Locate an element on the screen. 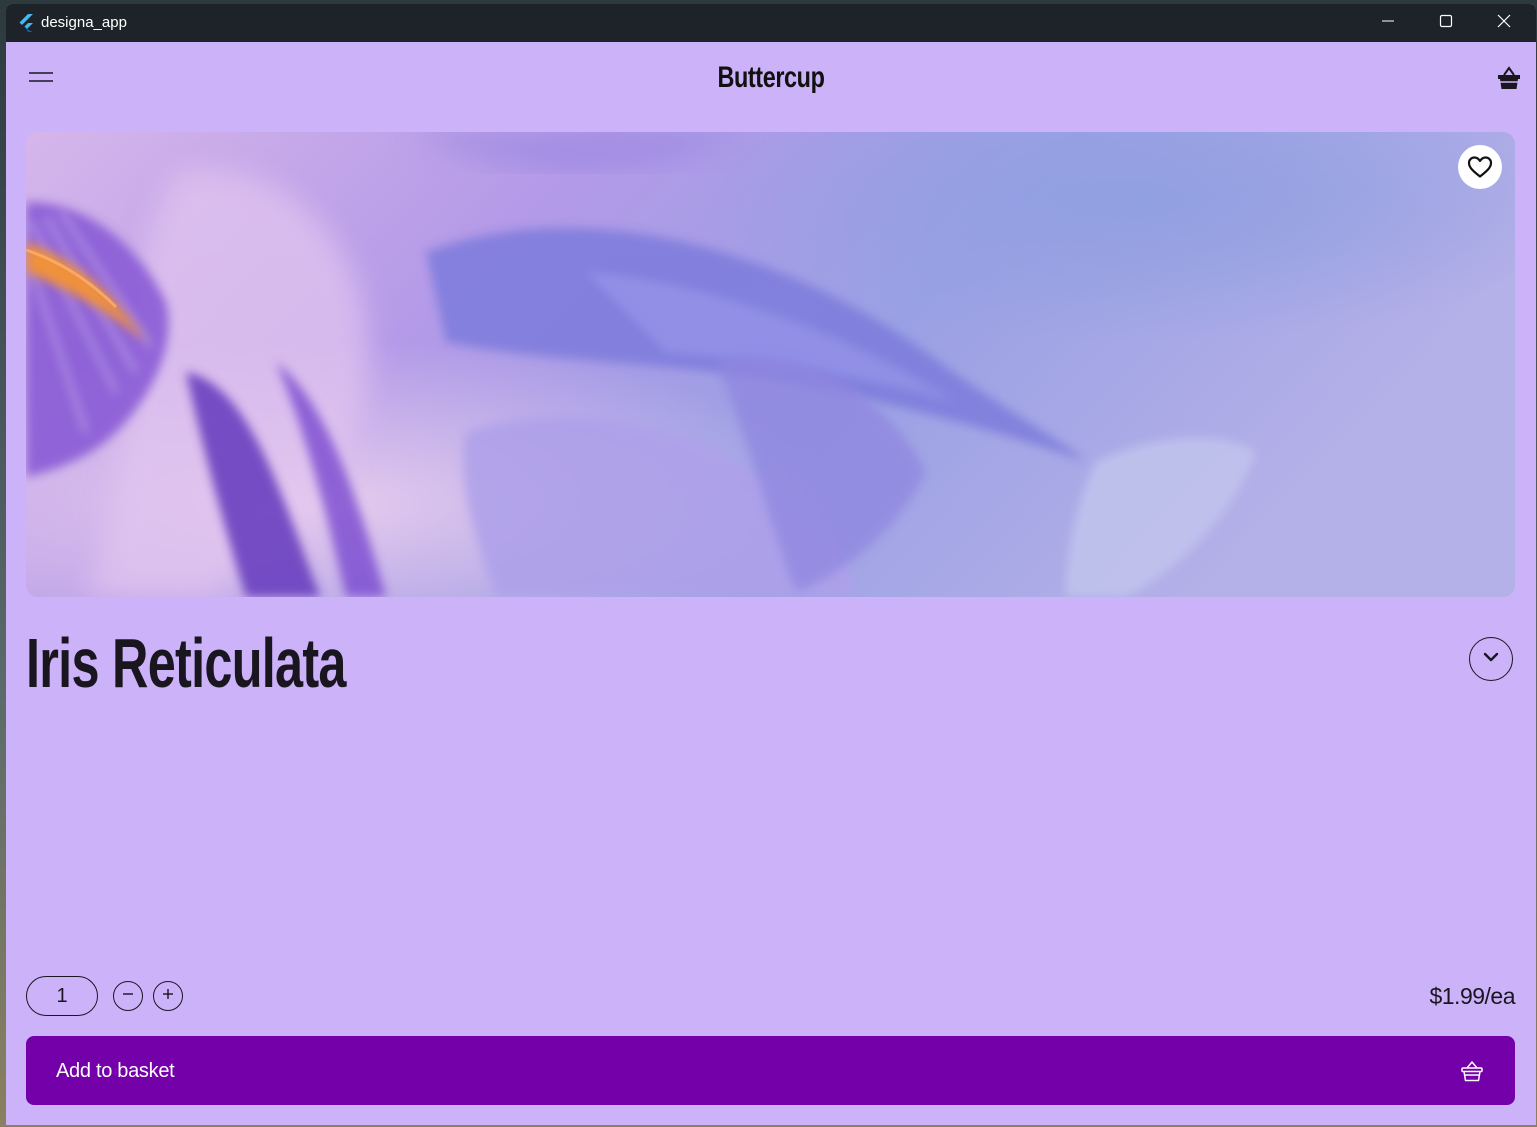 Image resolution: width=1537 pixels, height=1127 pixels. close-button is located at coordinates (1504, 23).